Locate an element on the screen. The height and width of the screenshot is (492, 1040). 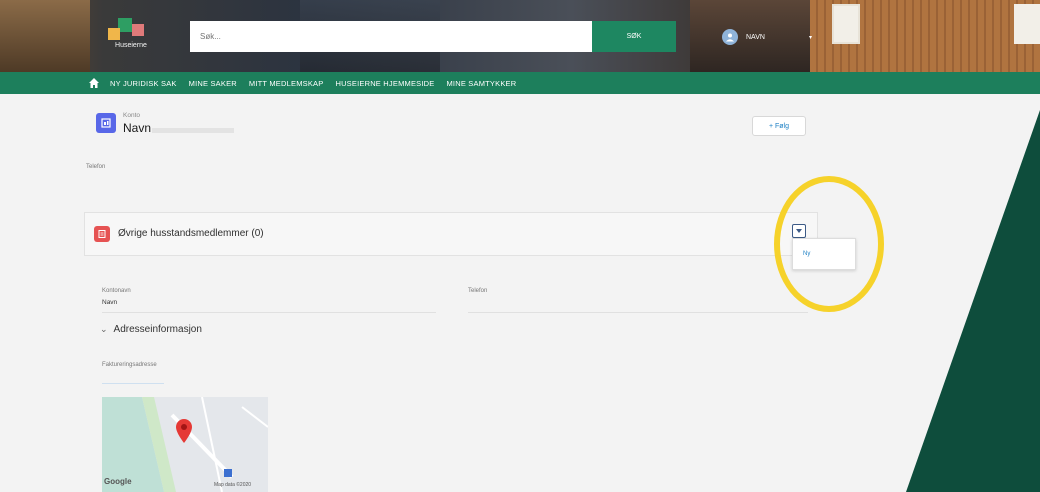
account-name-value: Navn is located at coordinates (110, 302).